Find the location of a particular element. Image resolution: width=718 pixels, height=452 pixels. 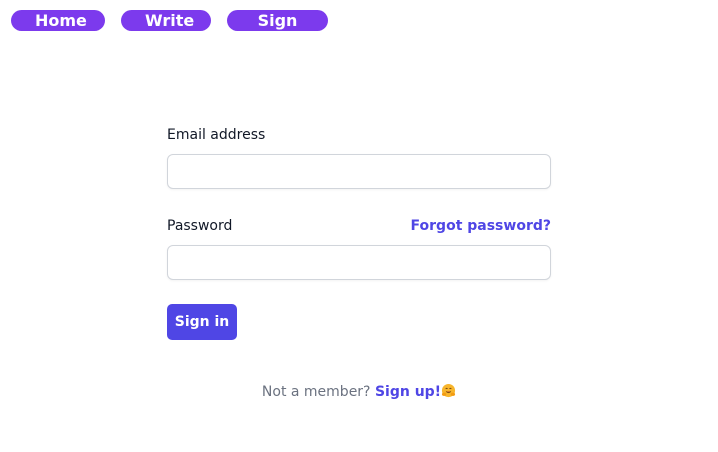

sign-up-link: Sign up! is located at coordinates (408, 392).